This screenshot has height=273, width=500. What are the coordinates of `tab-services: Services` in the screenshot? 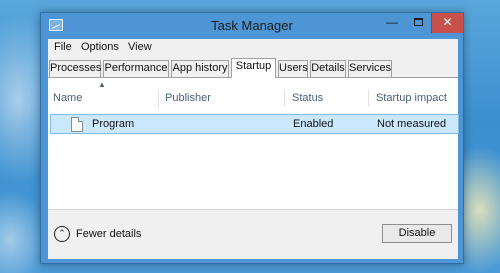 It's located at (370, 68).